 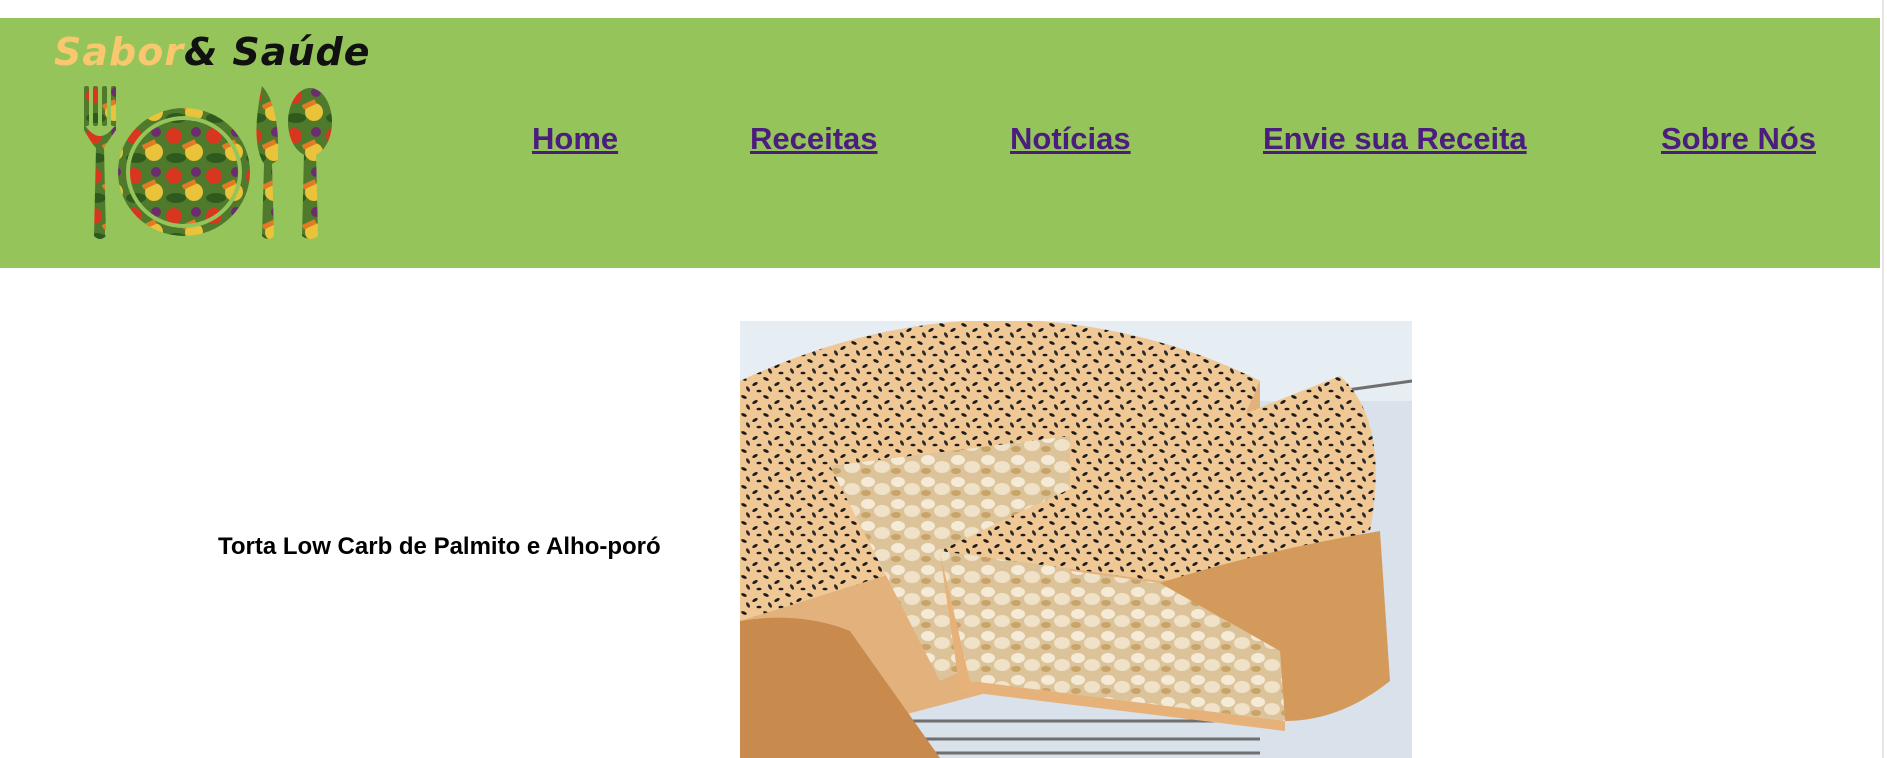 What do you see at coordinates (814, 139) in the screenshot?
I see `nav-link-receitas: Receitas` at bounding box center [814, 139].